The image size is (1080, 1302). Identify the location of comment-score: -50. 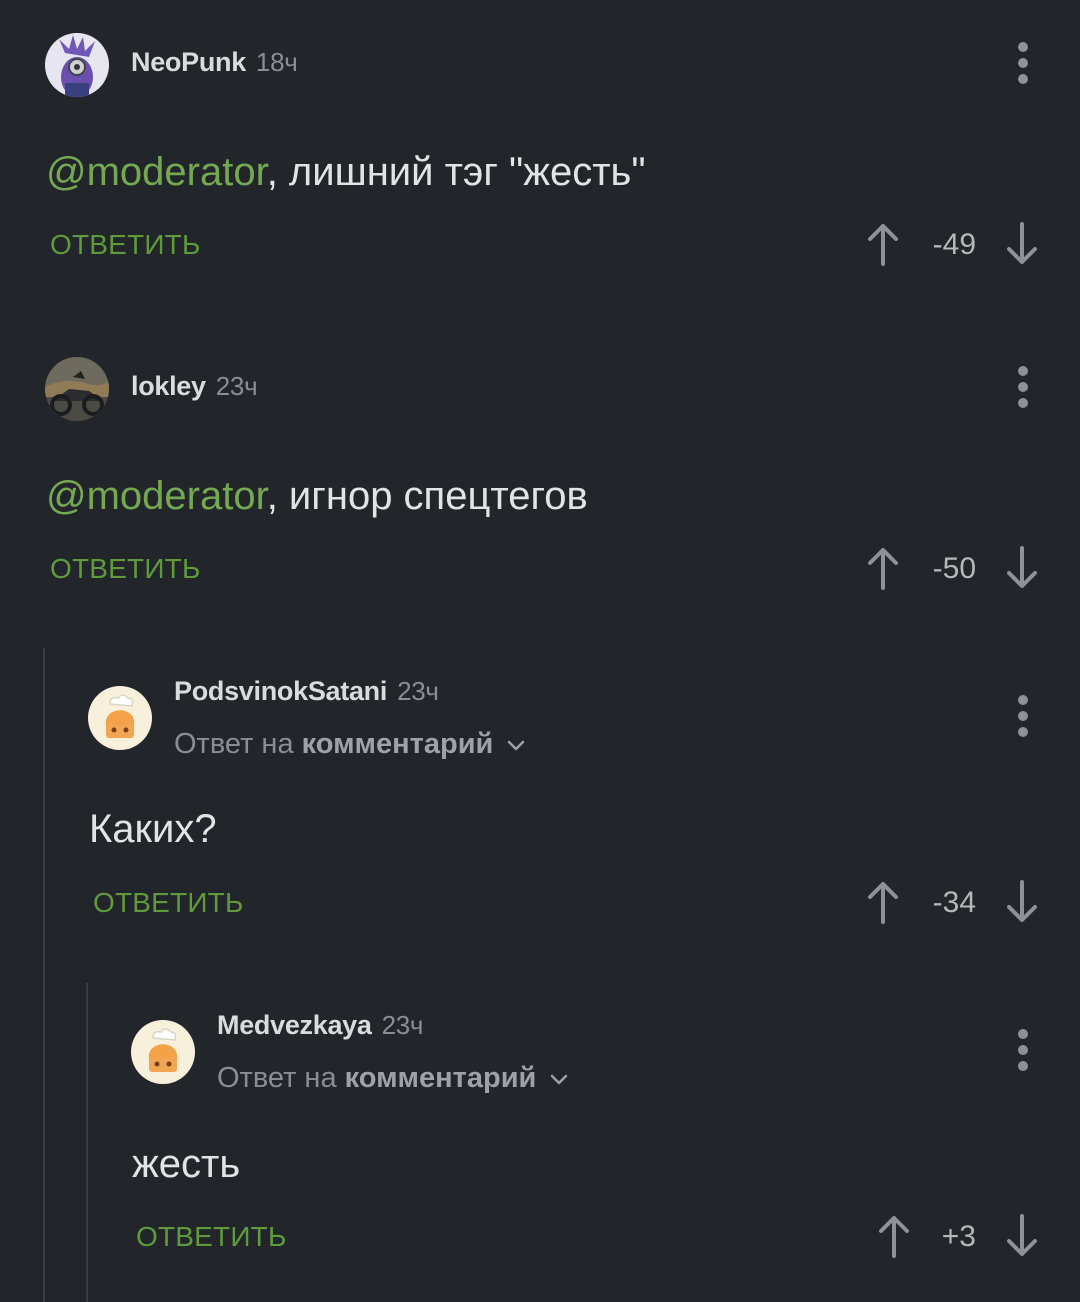
(954, 568).